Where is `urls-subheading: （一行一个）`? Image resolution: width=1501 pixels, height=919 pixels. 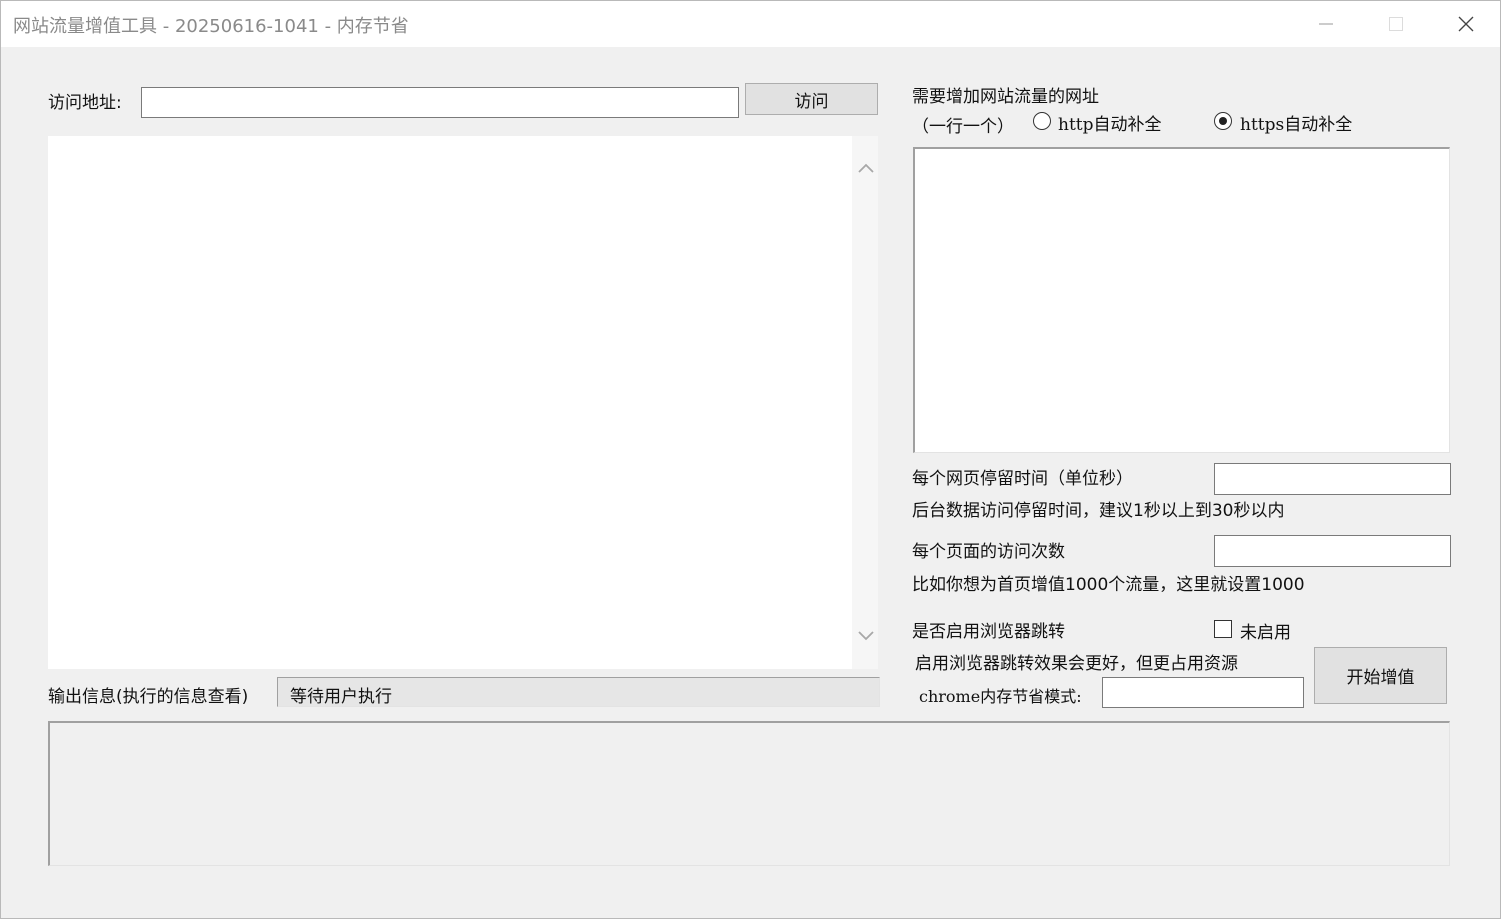
urls-subheading: （一行一个） is located at coordinates (963, 127).